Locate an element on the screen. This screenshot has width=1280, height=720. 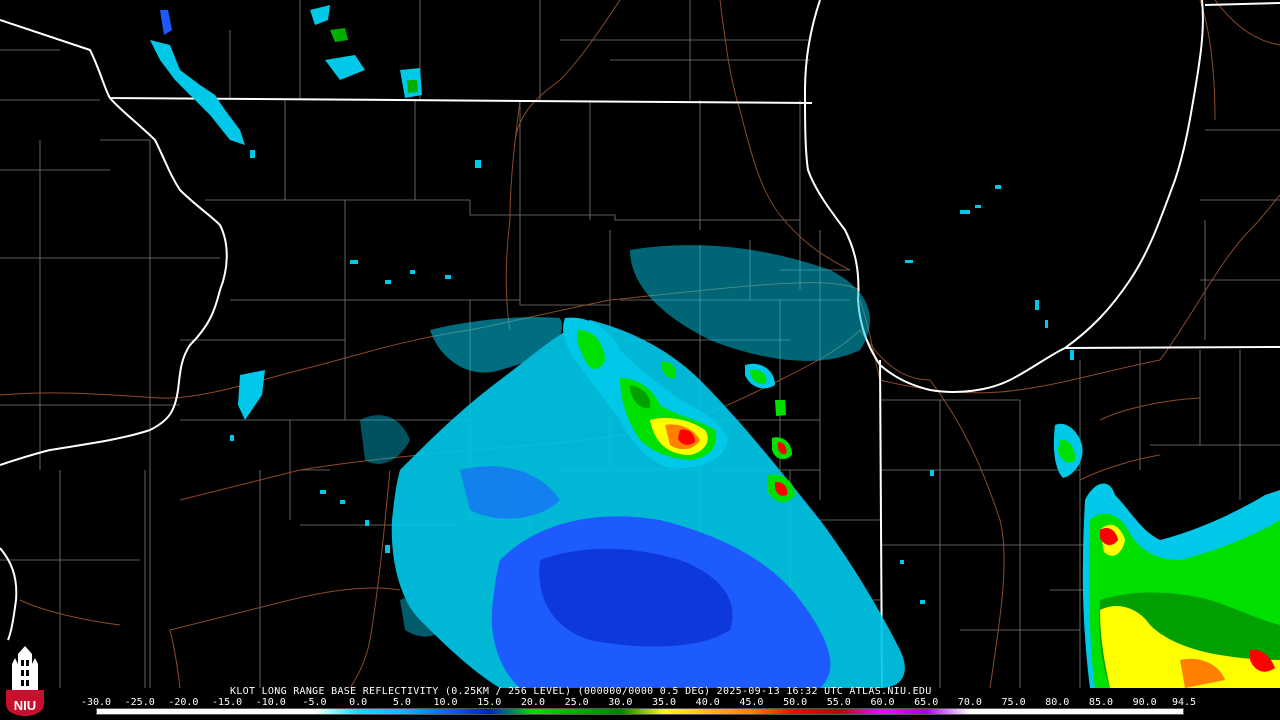
scale-tick-label: 75.0 is located at coordinates (1013, 702).